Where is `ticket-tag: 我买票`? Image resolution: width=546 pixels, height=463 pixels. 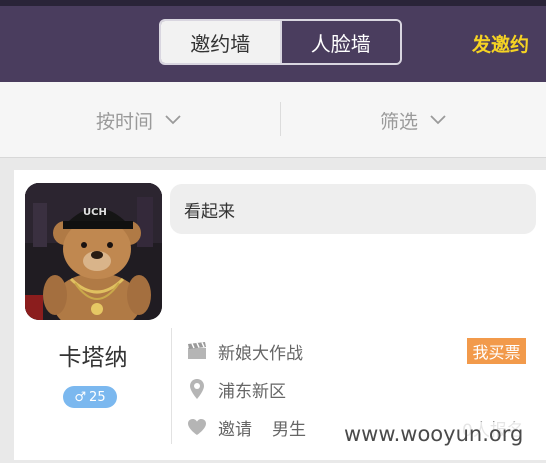 ticket-tag: 我买票 is located at coordinates (496, 351).